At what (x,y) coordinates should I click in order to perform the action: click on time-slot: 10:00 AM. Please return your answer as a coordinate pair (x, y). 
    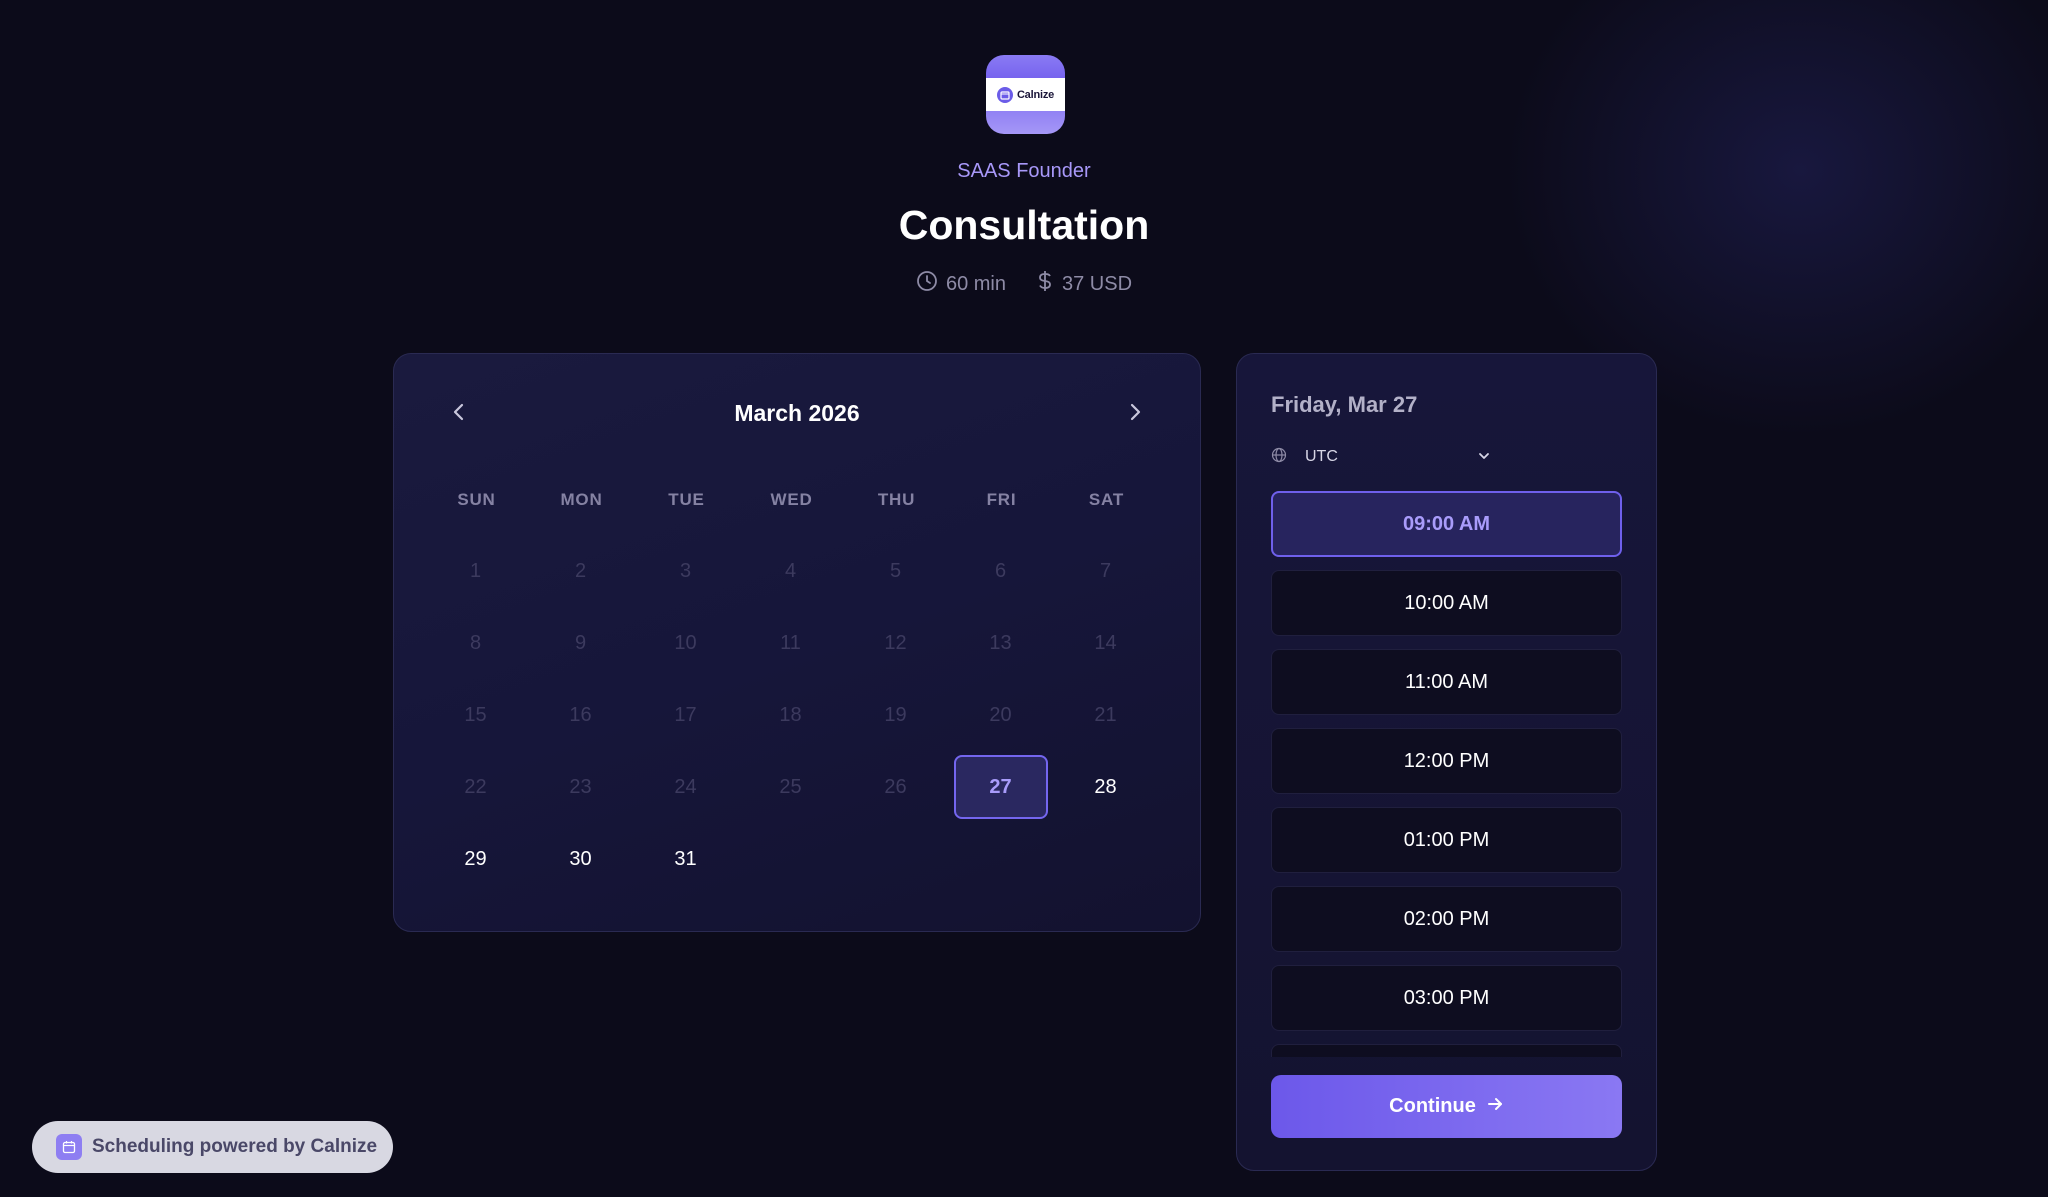
    Looking at the image, I should click on (1446, 603).